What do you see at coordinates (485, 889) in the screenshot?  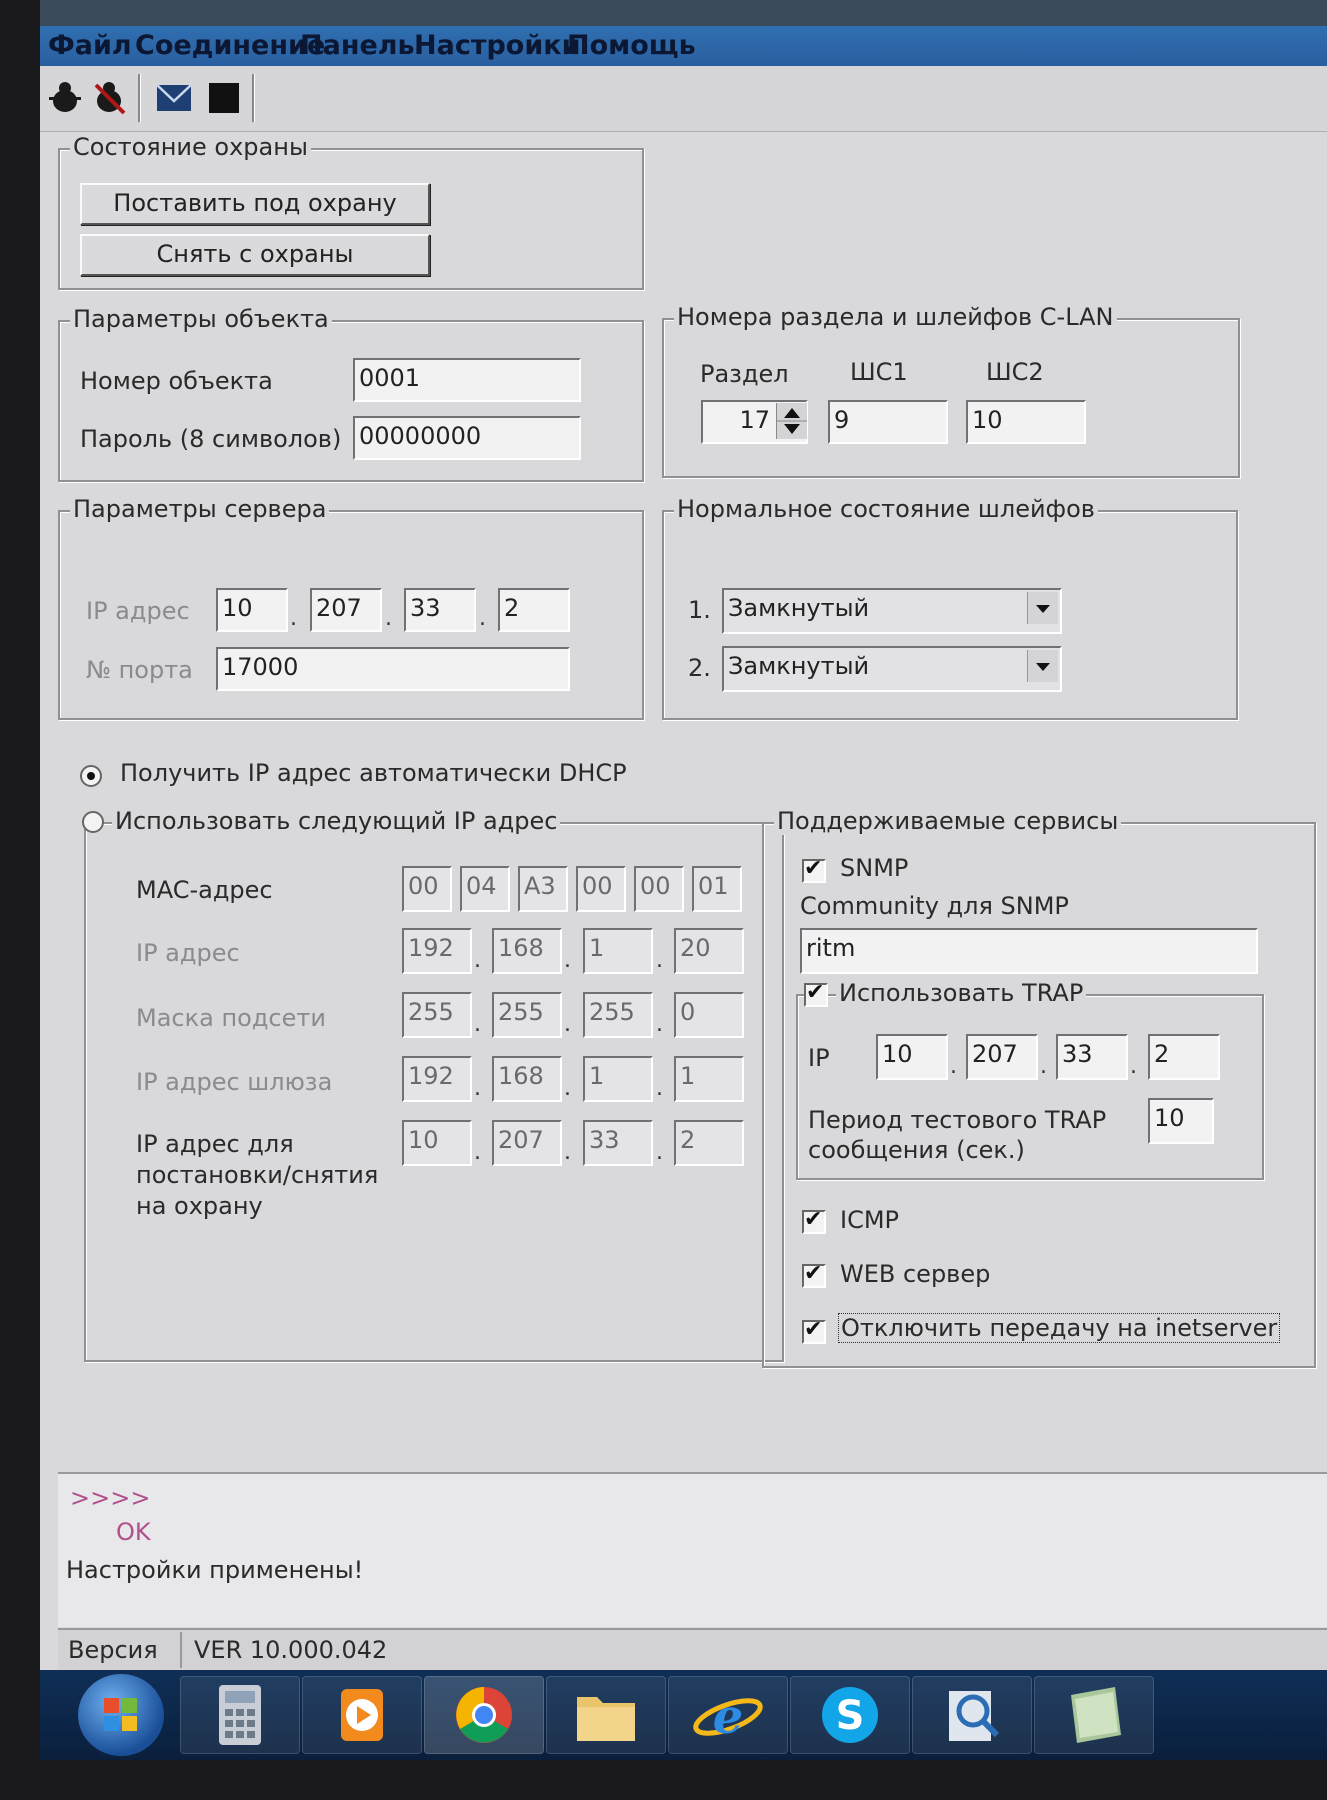 I see `mac-byte-2: 04` at bounding box center [485, 889].